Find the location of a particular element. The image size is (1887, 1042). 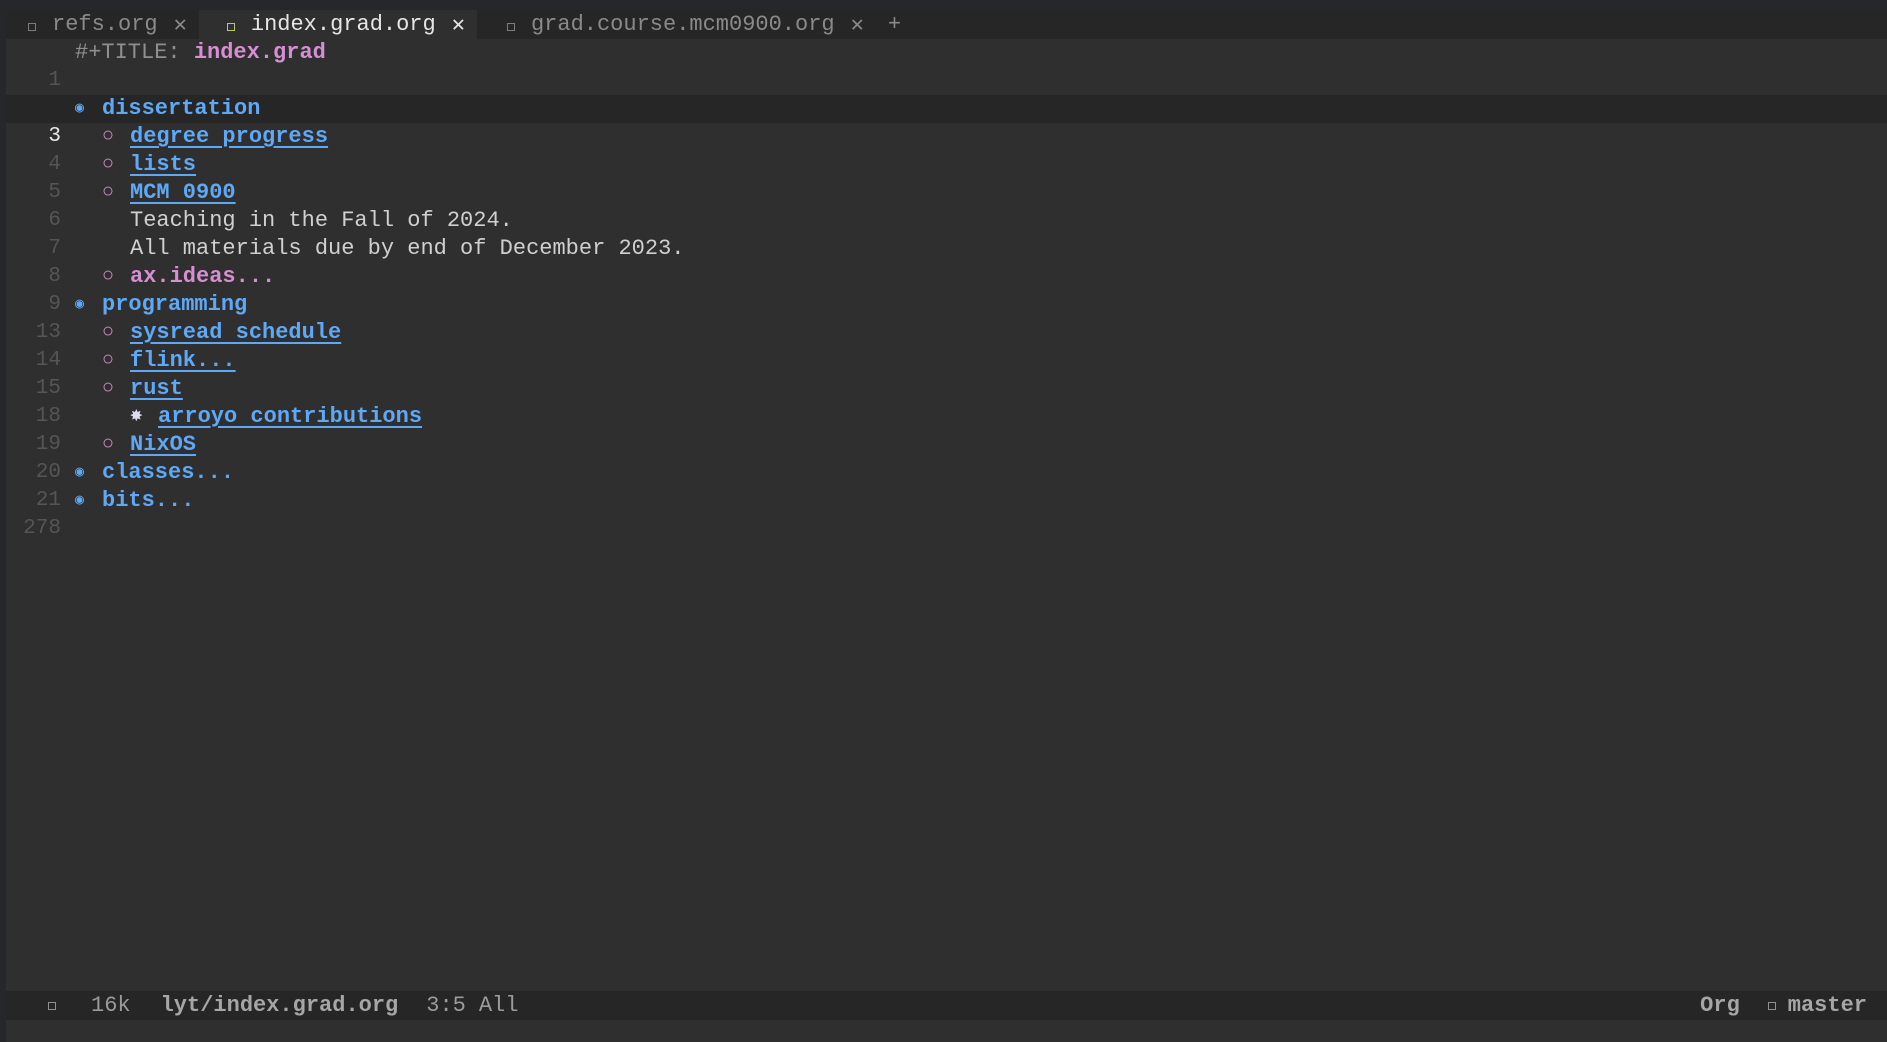

buffer-line: 6 ○ MCM 0900 is located at coordinates (946, 205).